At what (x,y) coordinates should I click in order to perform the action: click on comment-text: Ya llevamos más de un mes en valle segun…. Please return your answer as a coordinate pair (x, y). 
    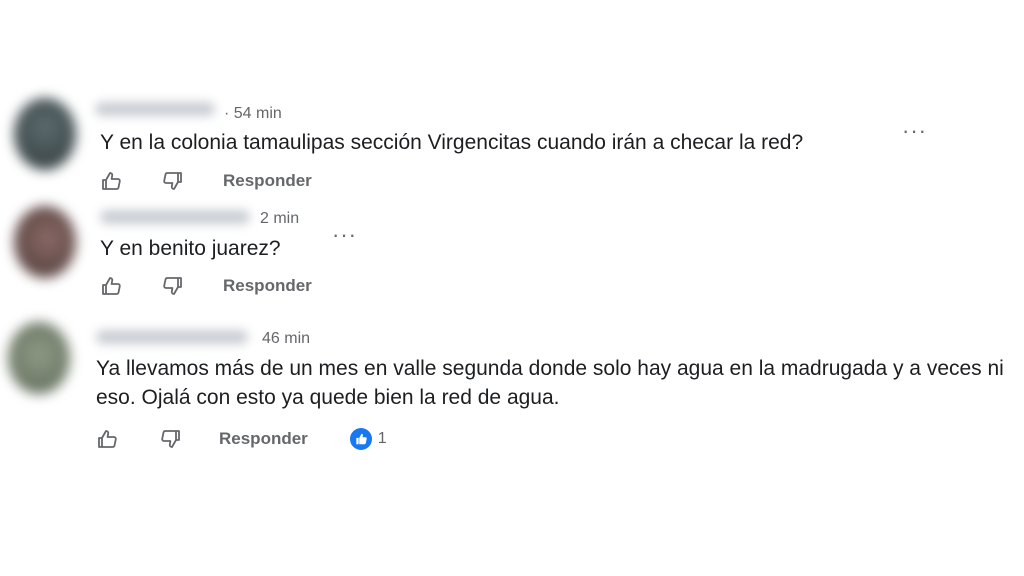
    Looking at the image, I should click on (550, 383).